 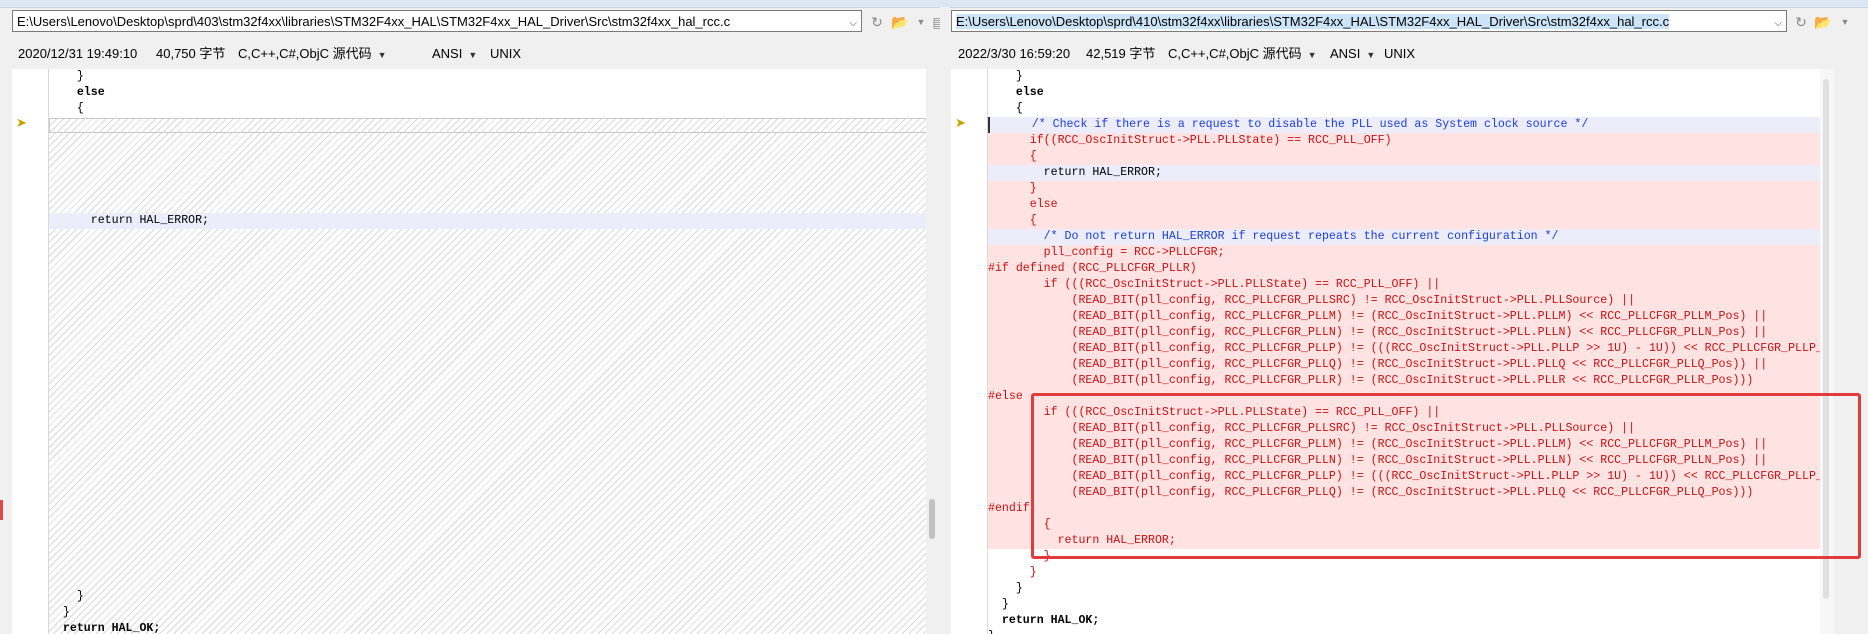 What do you see at coordinates (1400, 53) in the screenshot?
I see `right-eol: UNIX` at bounding box center [1400, 53].